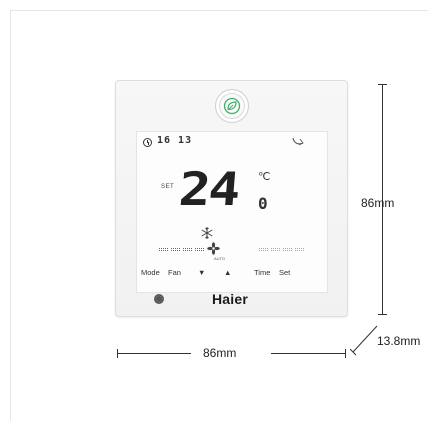  Describe the element at coordinates (262, 272) in the screenshot. I see `time-button: Time` at that location.